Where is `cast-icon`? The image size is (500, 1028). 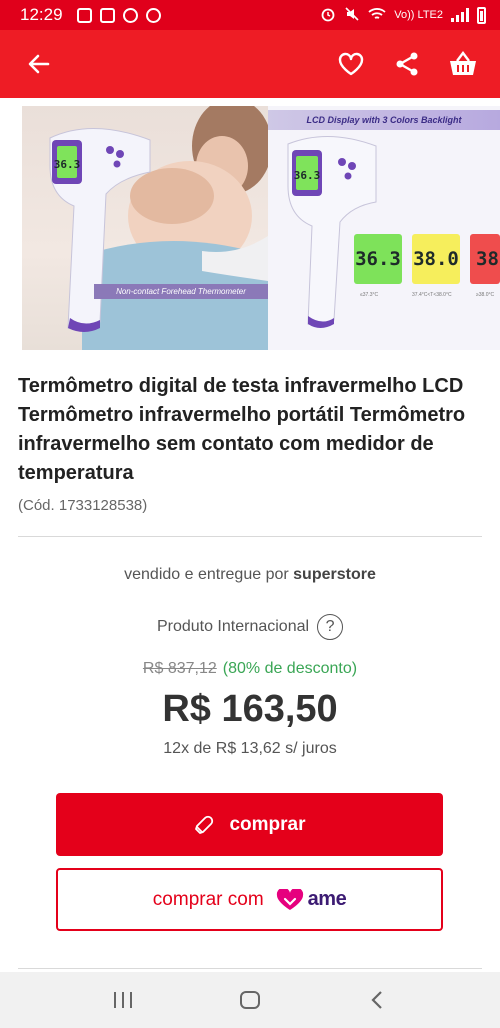
cast-icon is located at coordinates (84, 15).